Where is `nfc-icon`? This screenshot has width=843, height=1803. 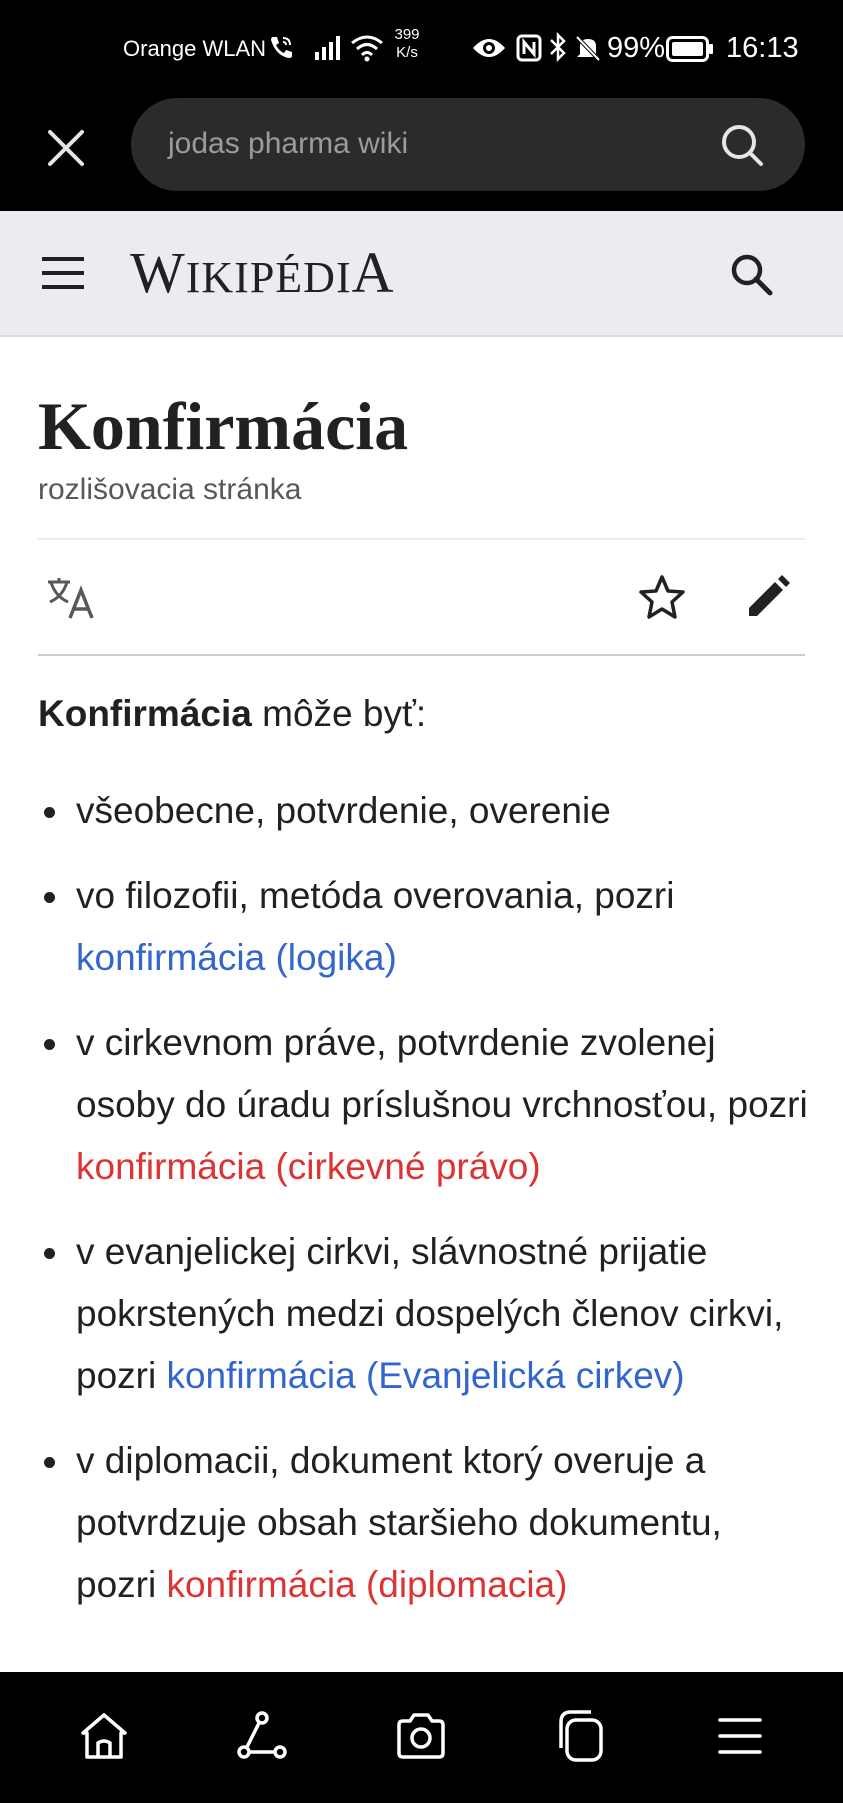
nfc-icon is located at coordinates (529, 48).